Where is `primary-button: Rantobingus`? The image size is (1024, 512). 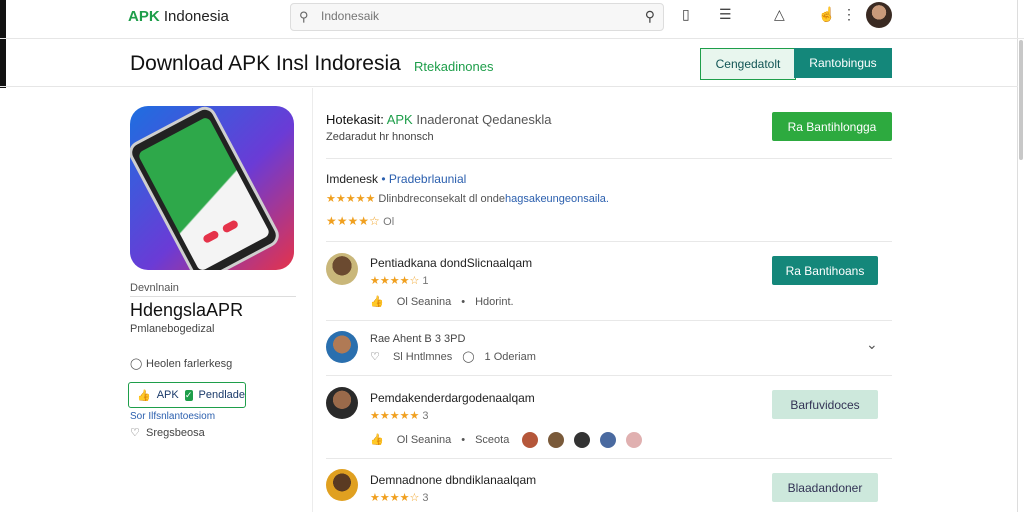
primary-button: Rantobingus is located at coordinates (843, 63).